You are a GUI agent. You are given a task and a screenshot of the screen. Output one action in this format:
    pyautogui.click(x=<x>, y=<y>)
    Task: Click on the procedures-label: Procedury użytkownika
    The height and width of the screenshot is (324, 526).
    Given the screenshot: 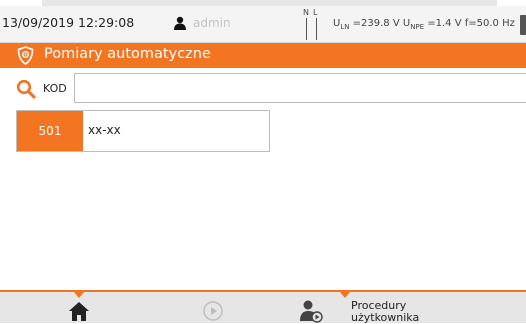 What is the action you would take?
    pyautogui.click(x=385, y=312)
    